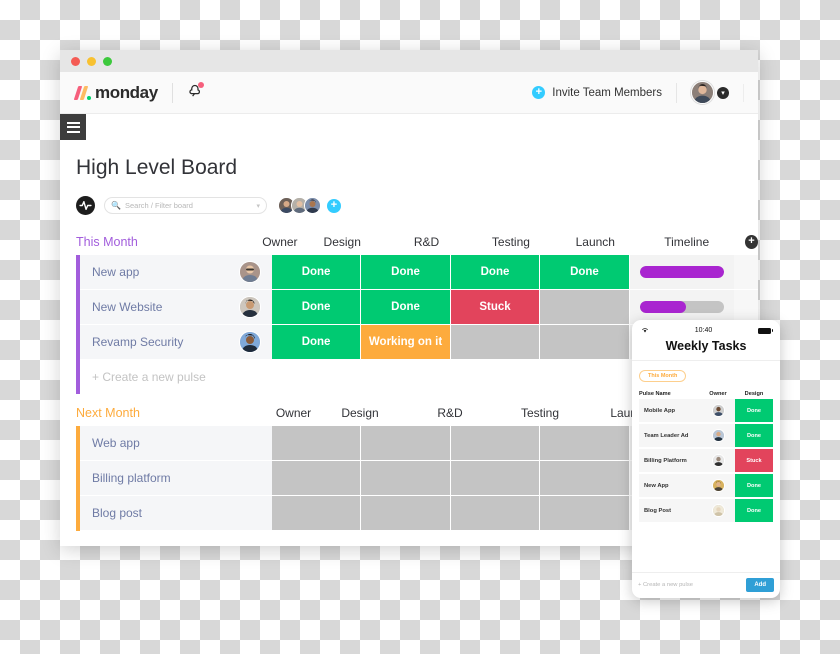 The image size is (840, 654). What do you see at coordinates (670, 485) in the screenshot?
I see `phone-row-name: New App` at bounding box center [670, 485].